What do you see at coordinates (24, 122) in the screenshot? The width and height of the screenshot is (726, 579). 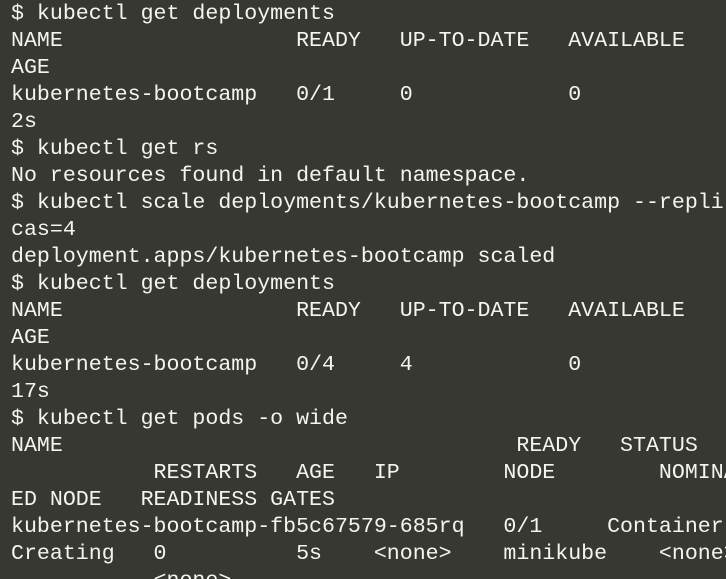 I see `terminal-line: 2s` at bounding box center [24, 122].